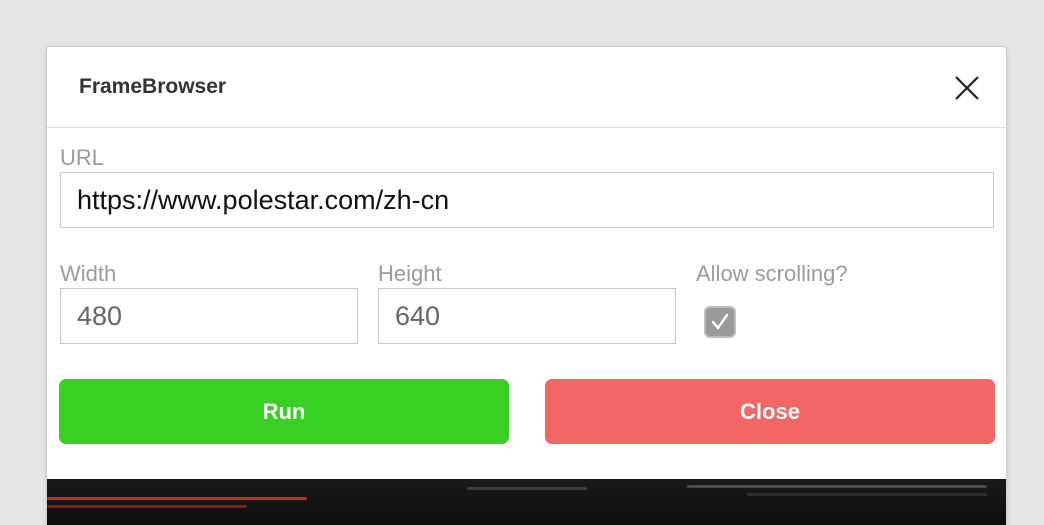 The image size is (1044, 525). I want to click on height-input, so click(527, 316).